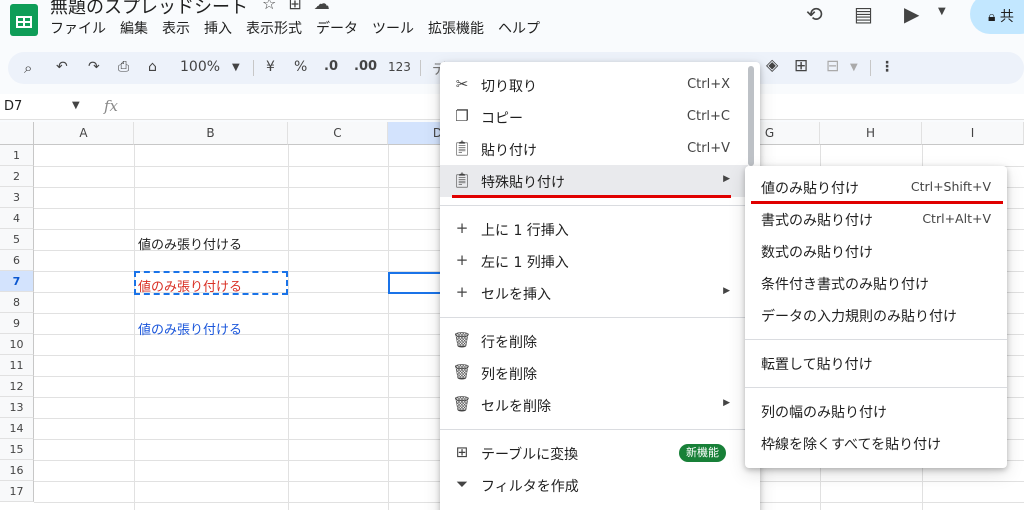 The image size is (1024, 510). I want to click on menu-item-paste-special: 📋︎ 特殊貼り付け ▶, so click(594, 181).